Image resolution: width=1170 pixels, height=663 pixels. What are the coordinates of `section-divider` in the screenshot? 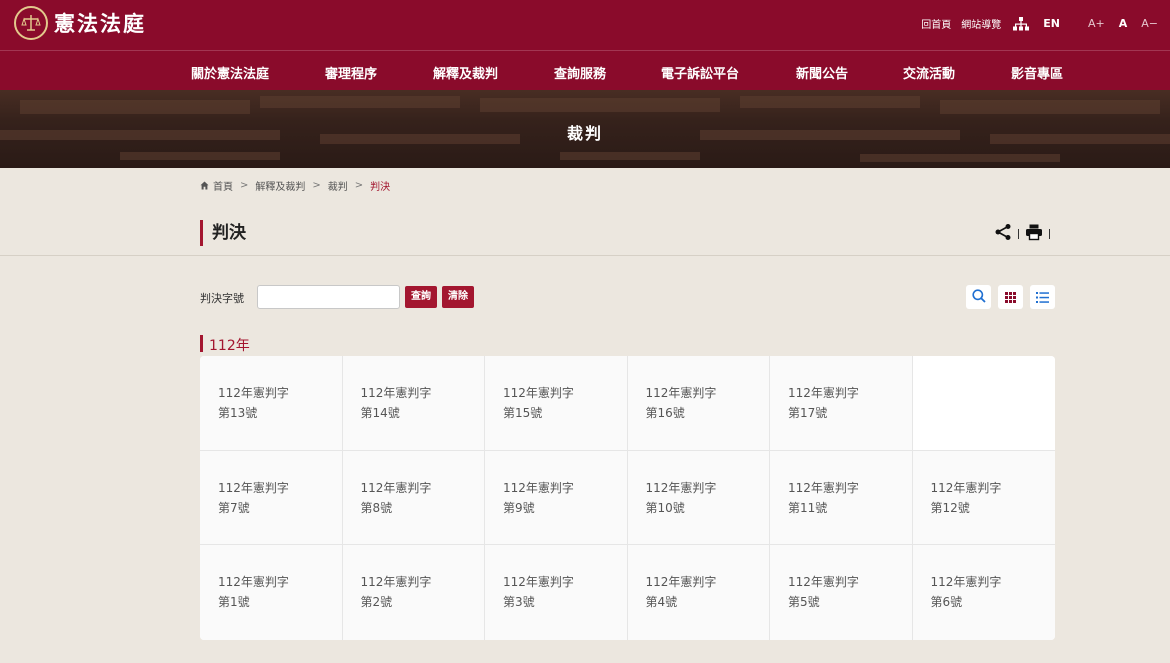 It's located at (585, 255).